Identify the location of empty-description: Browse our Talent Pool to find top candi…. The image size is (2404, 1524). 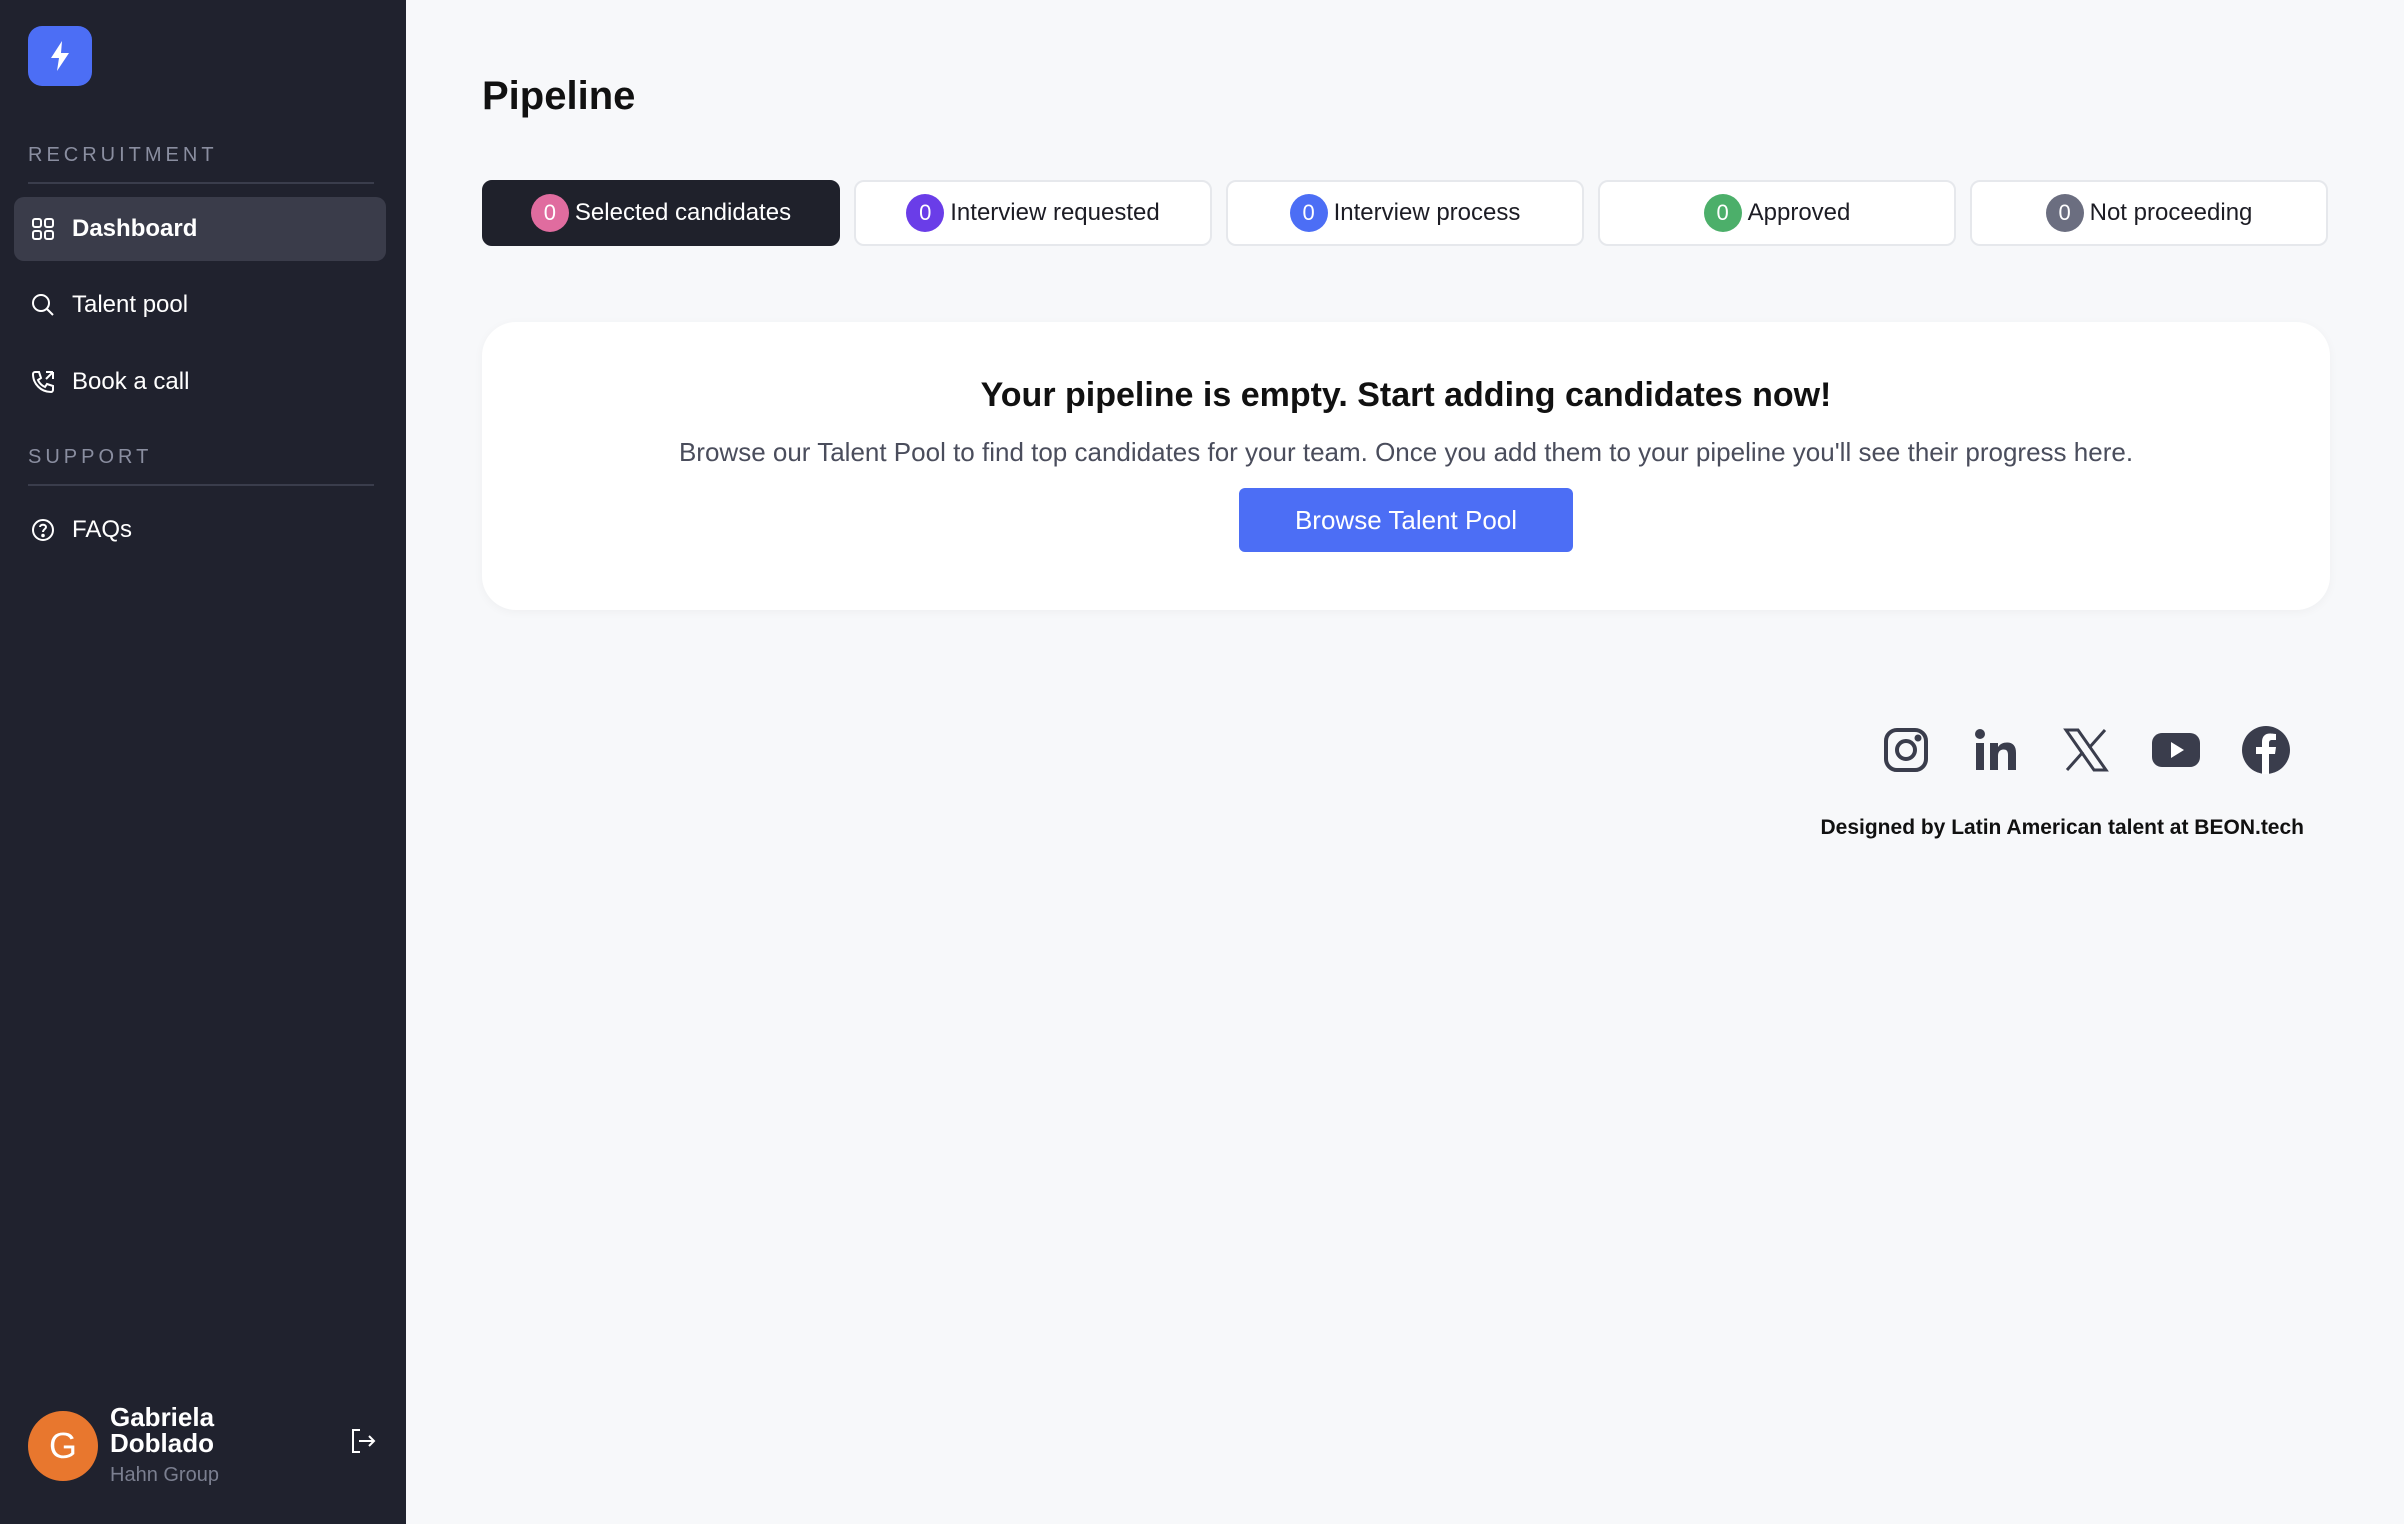
(1406, 452).